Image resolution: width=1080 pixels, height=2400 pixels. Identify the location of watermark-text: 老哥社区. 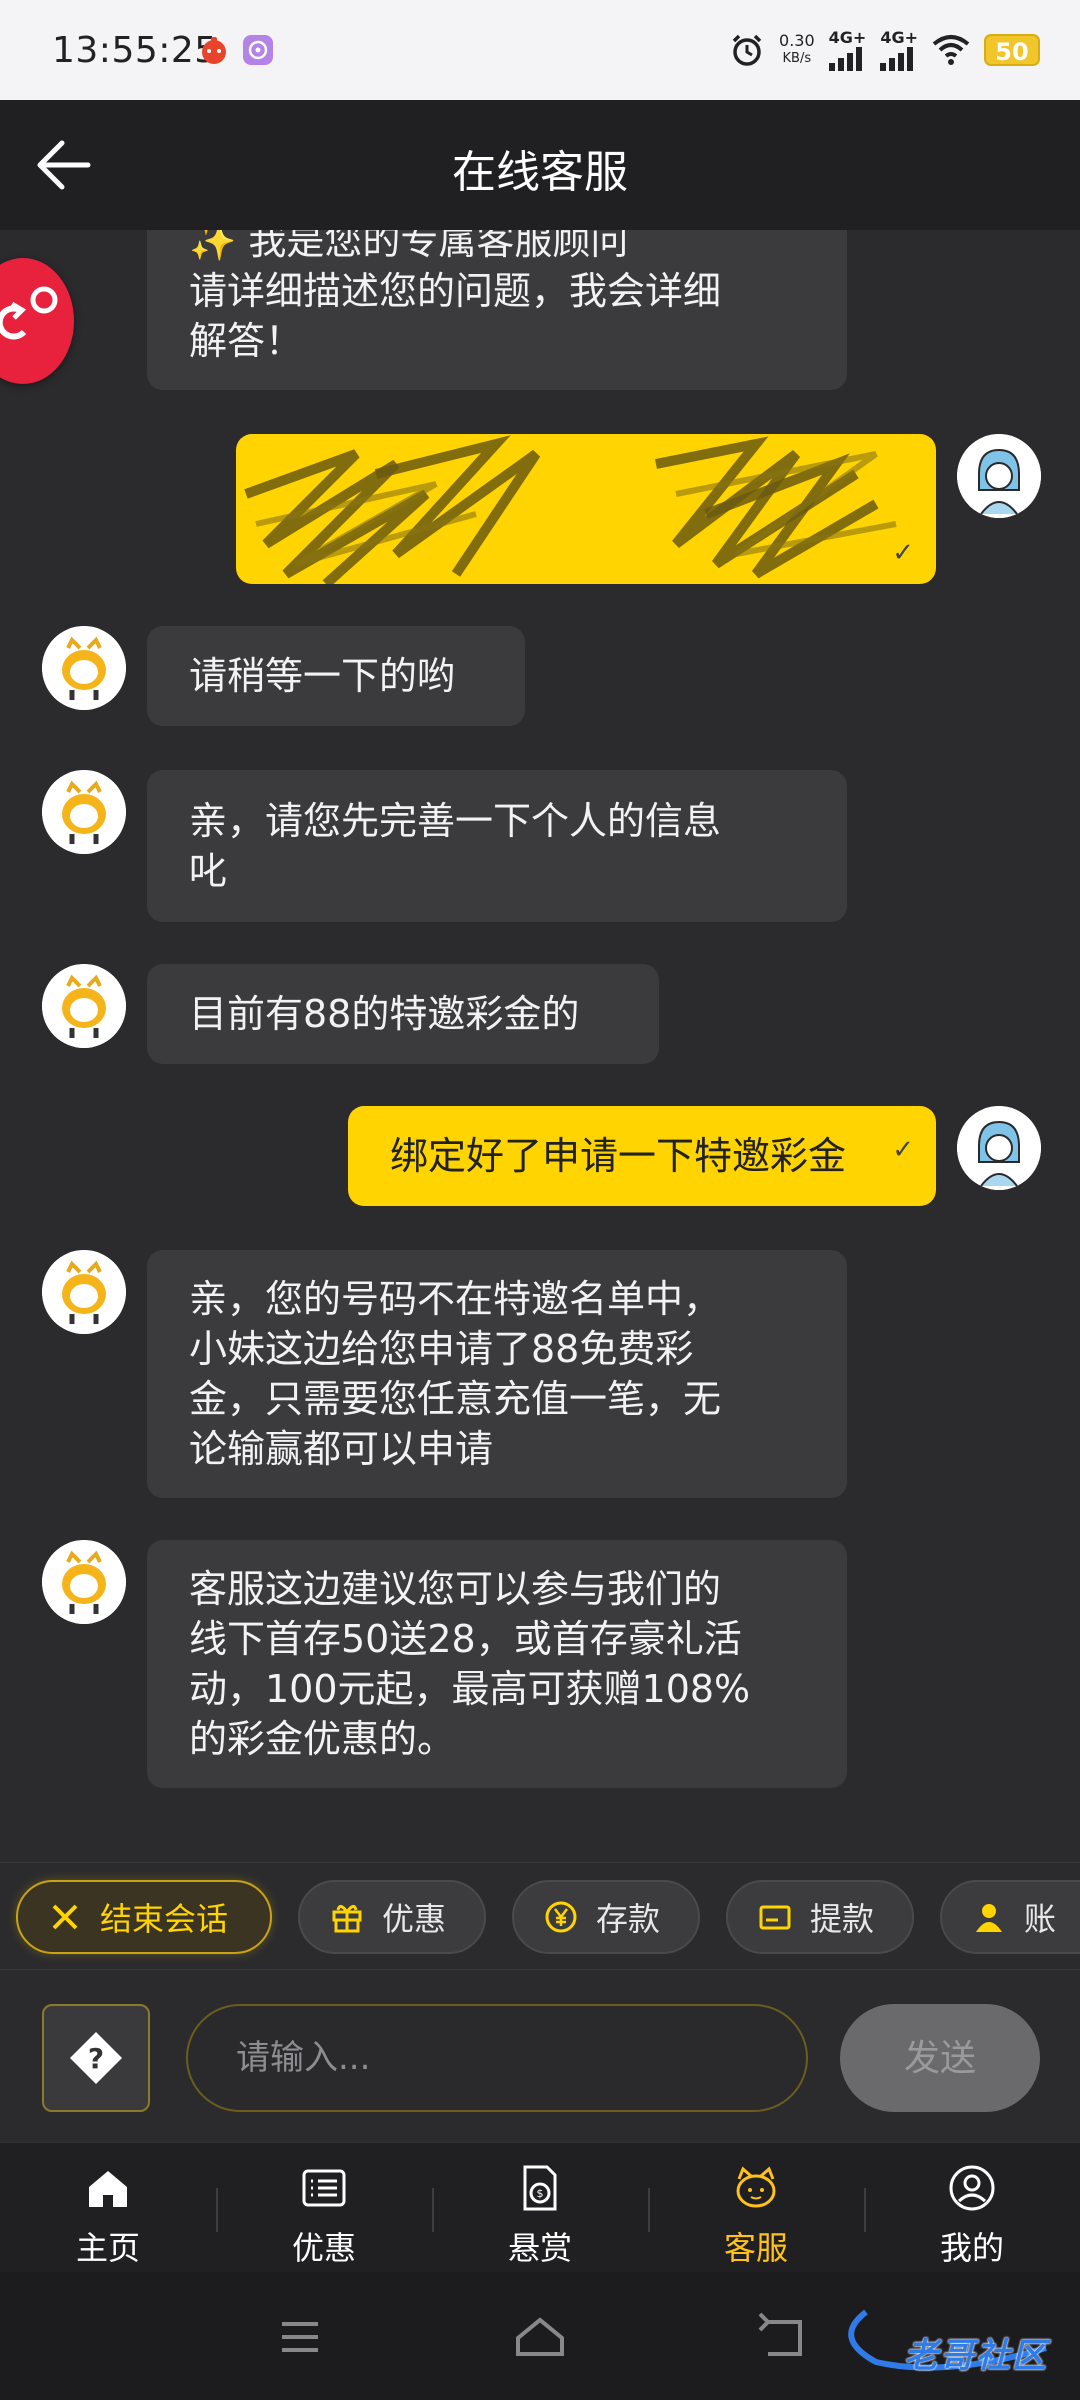
(976, 2356).